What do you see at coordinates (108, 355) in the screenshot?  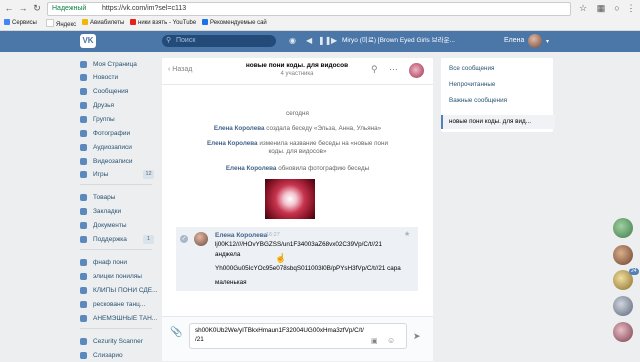 I see `sidebar-item-label: Слизарио` at bounding box center [108, 355].